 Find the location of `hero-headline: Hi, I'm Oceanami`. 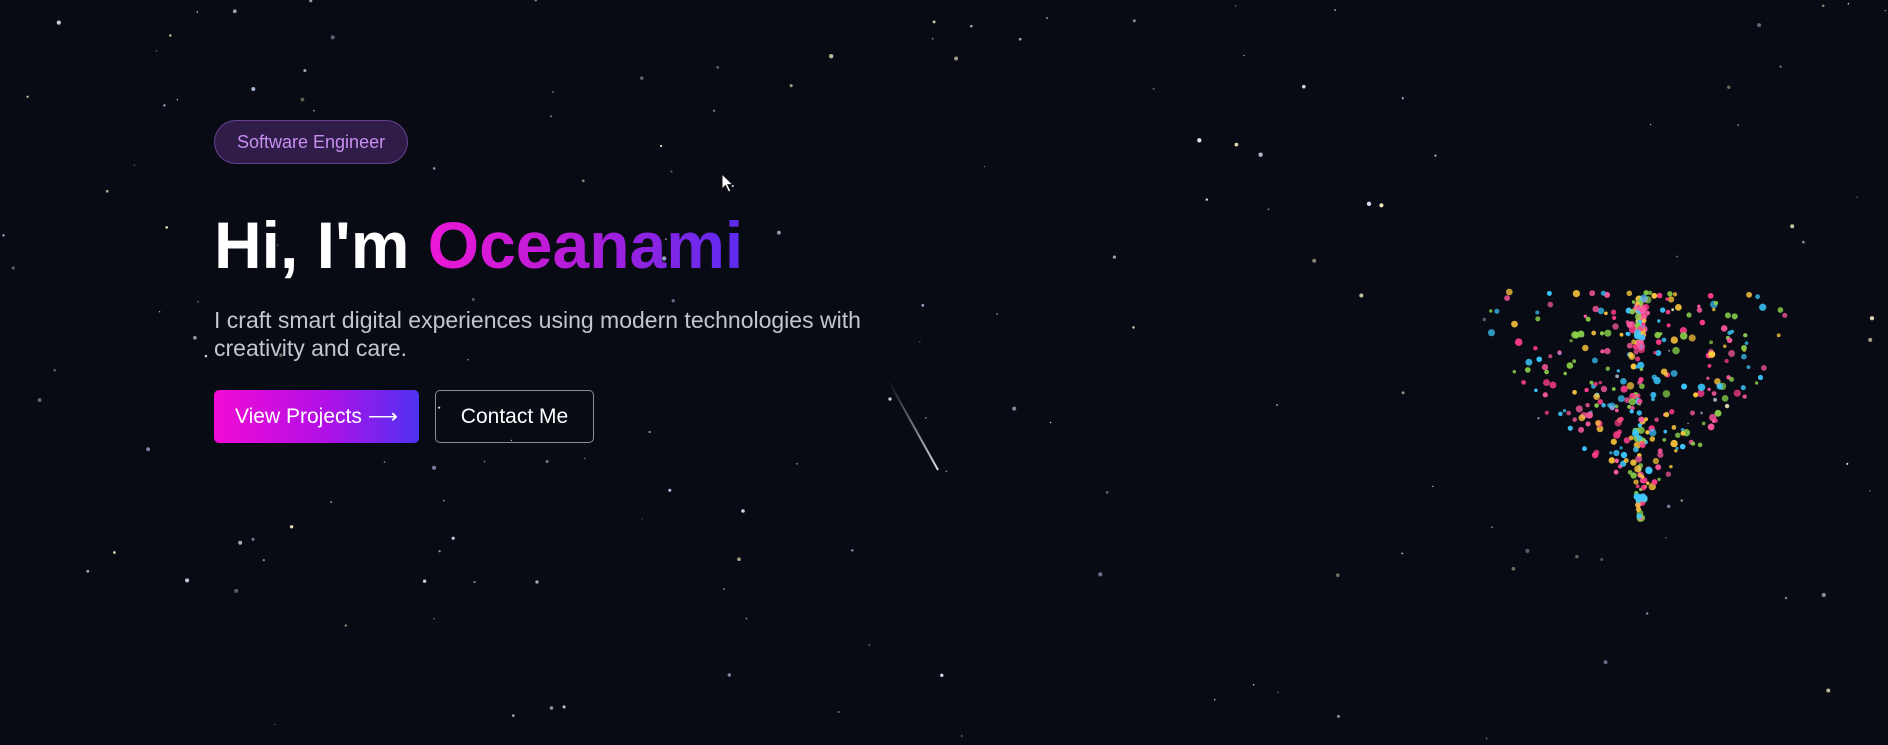

hero-headline: Hi, I'm Oceanami is located at coordinates (594, 245).